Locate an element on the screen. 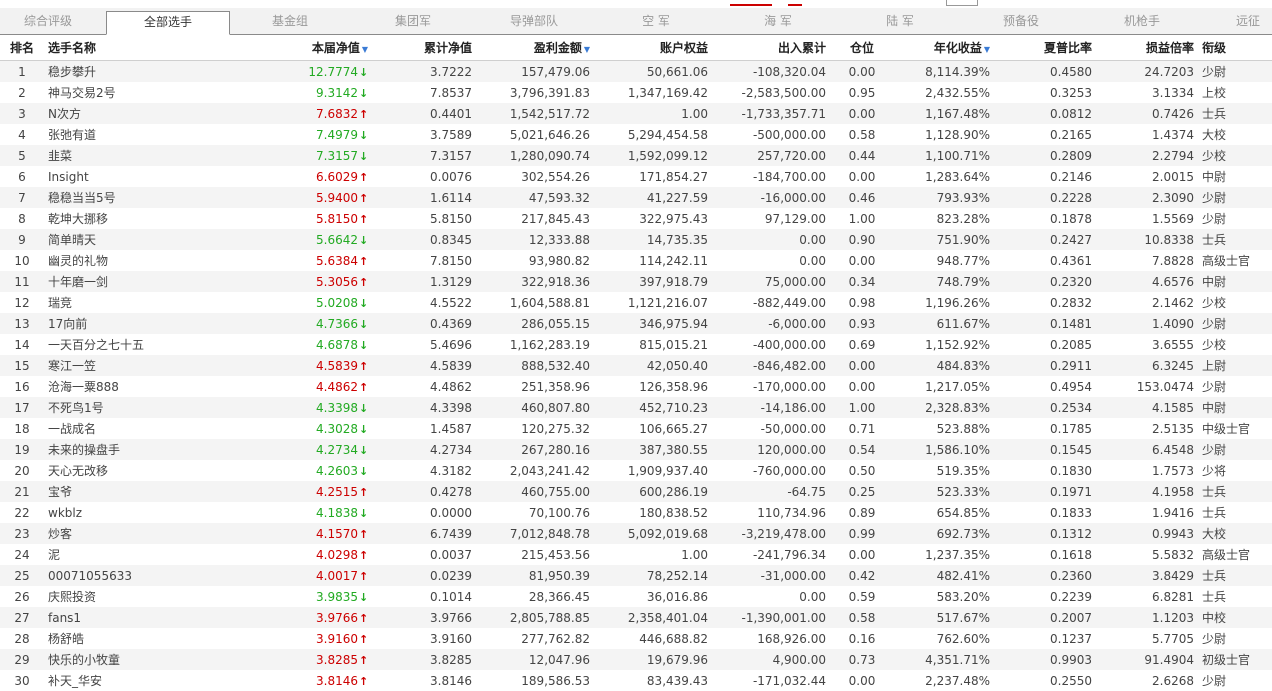 This screenshot has width=1272, height=691. cell-player-name: 宝爷 is located at coordinates (103, 491).